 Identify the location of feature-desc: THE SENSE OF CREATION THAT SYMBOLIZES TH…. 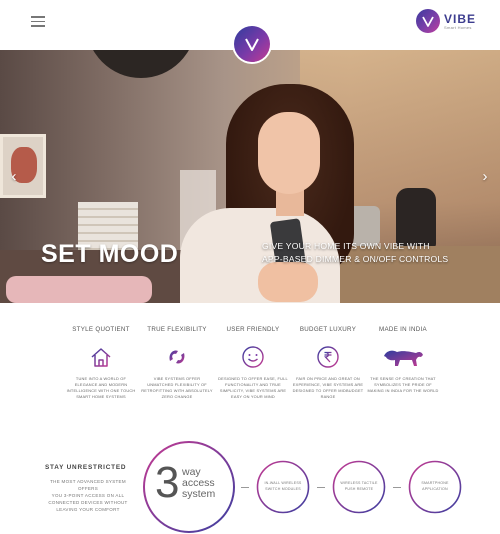
(403, 385).